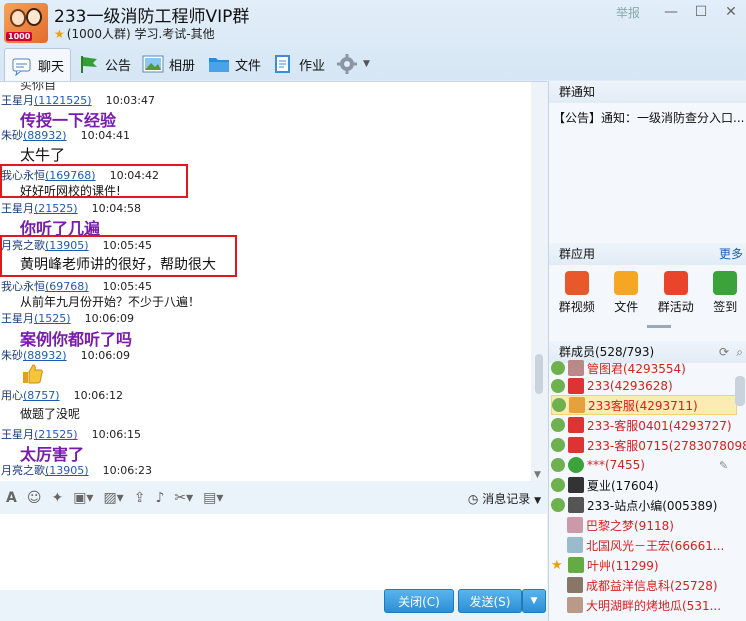  What do you see at coordinates (740, 391) in the screenshot?
I see `members-scrollbar` at bounding box center [740, 391].